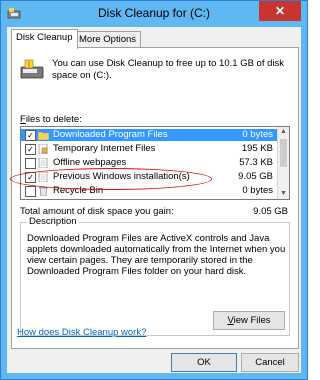 The width and height of the screenshot is (320, 380). Describe the element at coordinates (256, 162) in the screenshot. I see `item-size: 57.3 KB` at that location.